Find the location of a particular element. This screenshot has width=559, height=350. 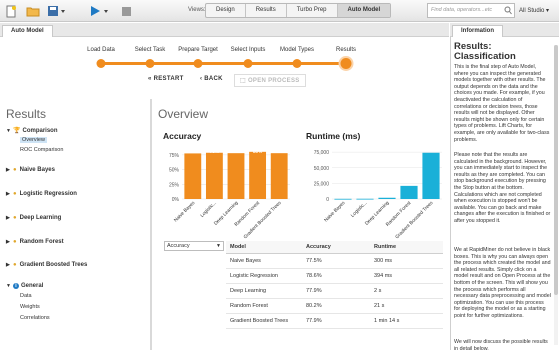

tree-item-overview: Overview is located at coordinates (33, 140).